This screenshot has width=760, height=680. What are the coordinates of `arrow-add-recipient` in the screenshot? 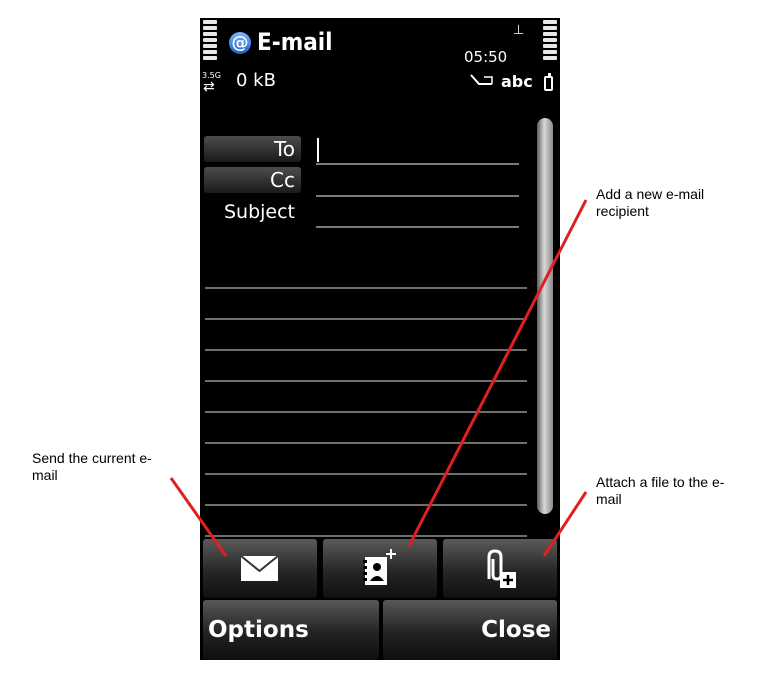 It's located at (497, 373).